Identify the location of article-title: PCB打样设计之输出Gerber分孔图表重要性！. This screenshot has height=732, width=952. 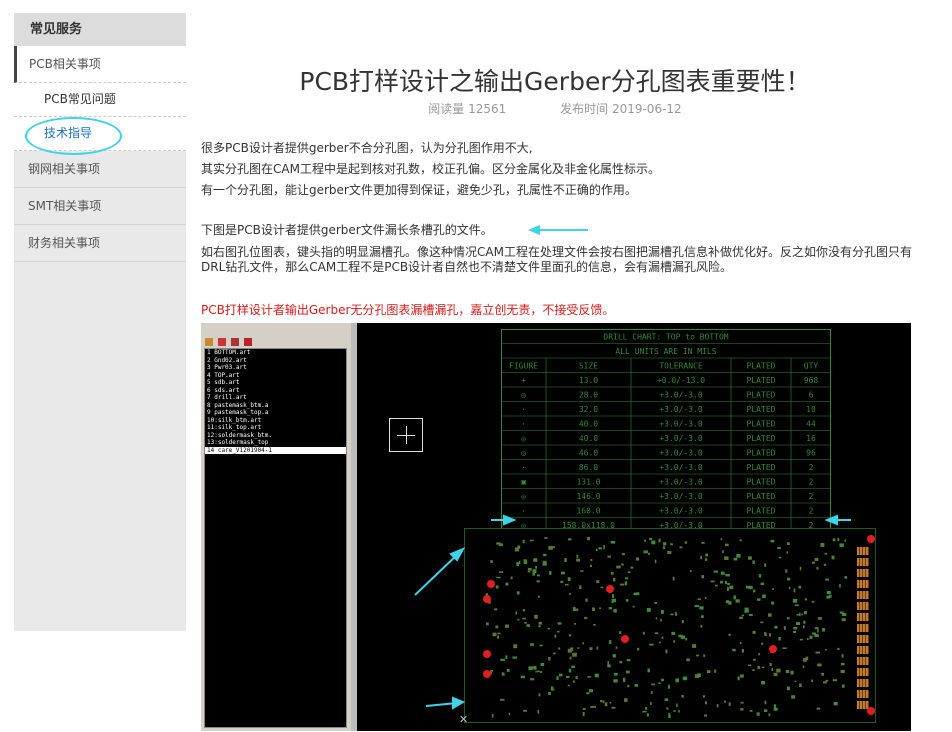
(555, 81).